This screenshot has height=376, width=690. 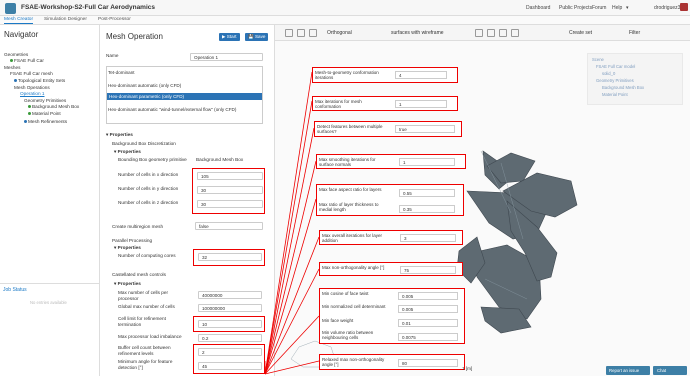 What do you see at coordinates (615, 80) in the screenshot?
I see `scene-tree-item: Geometry Primitives` at bounding box center [615, 80].